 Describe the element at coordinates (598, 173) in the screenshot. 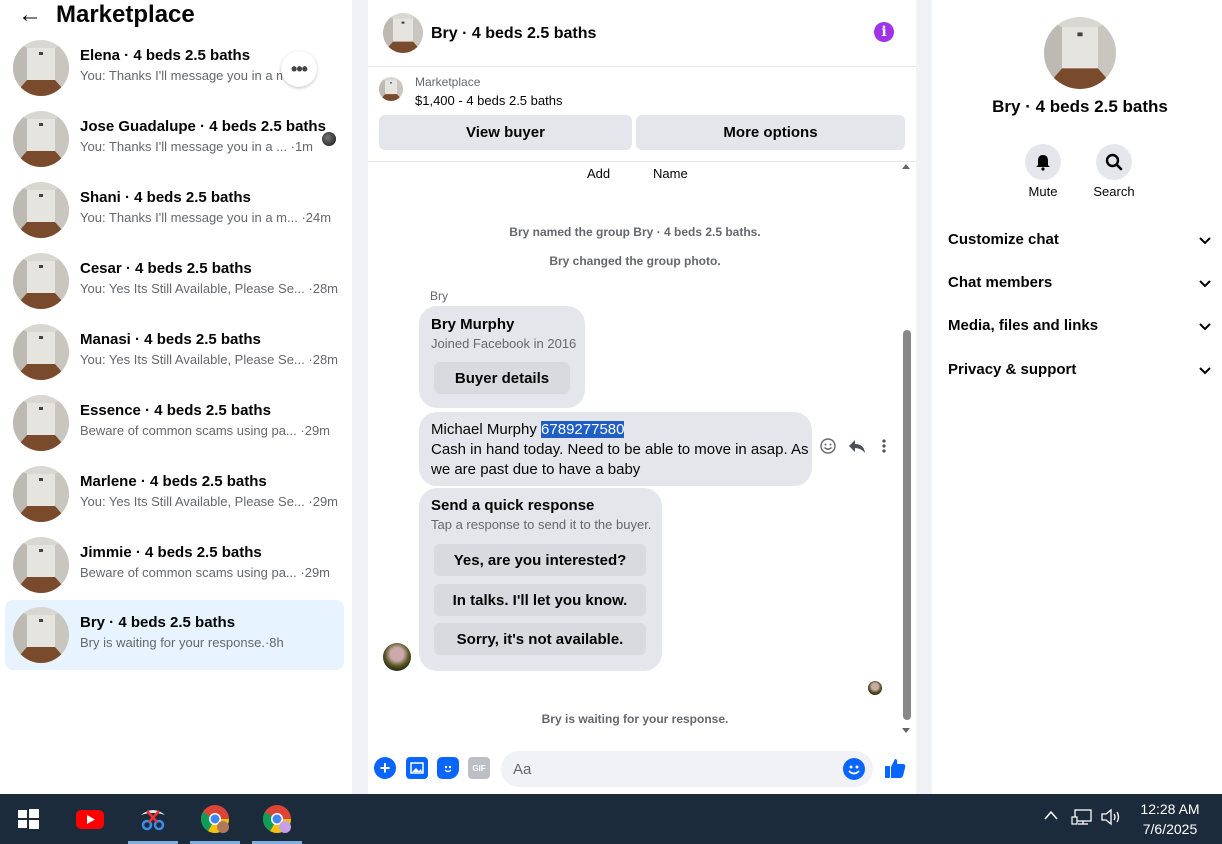

I see `add-label: Add` at that location.